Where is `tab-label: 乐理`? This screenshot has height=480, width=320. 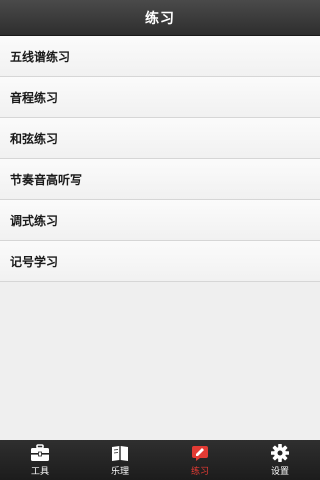 tab-label: 乐理 is located at coordinates (119, 471).